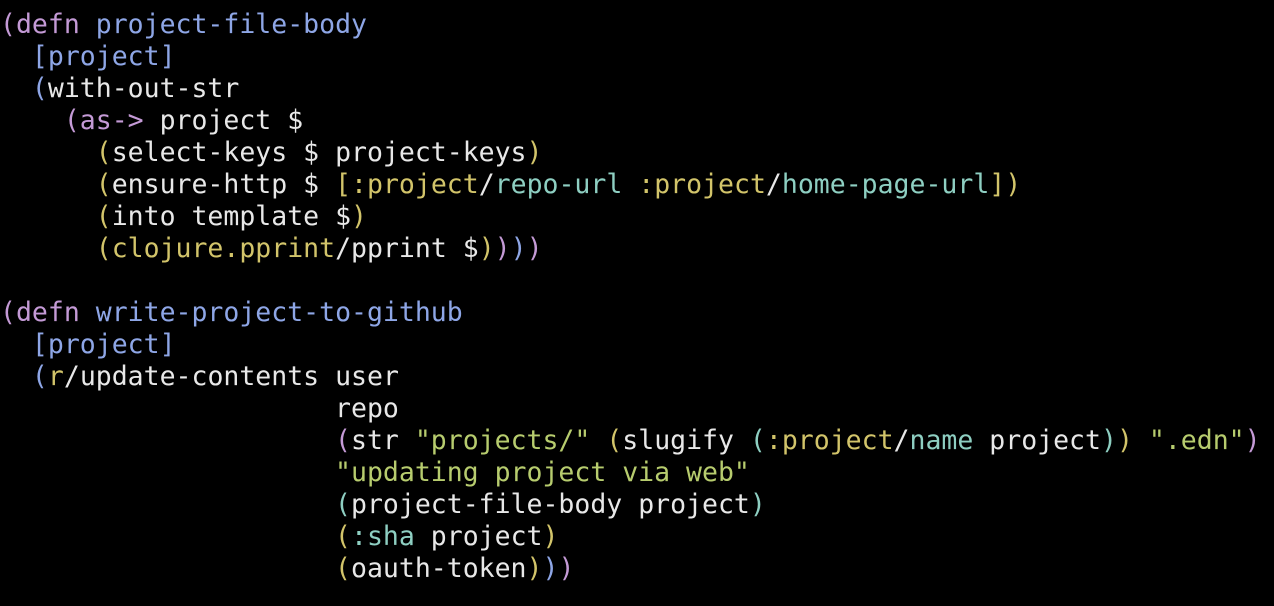  I want to click on code-token-symbol: project $, so click(223, 120).